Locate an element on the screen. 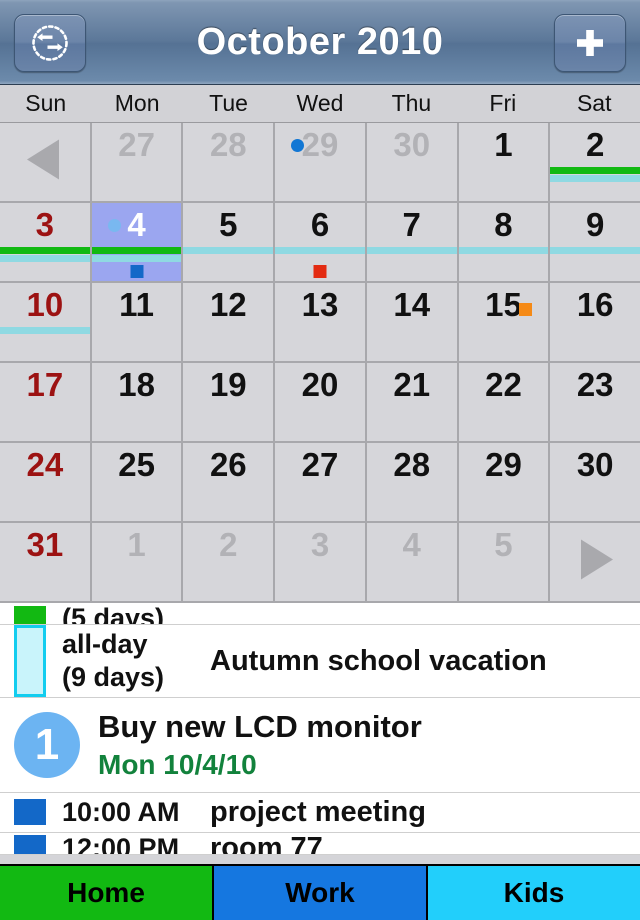 Image resolution: width=640 pixels, height=920 pixels. day-cell-25: 25 is located at coordinates (137, 483).